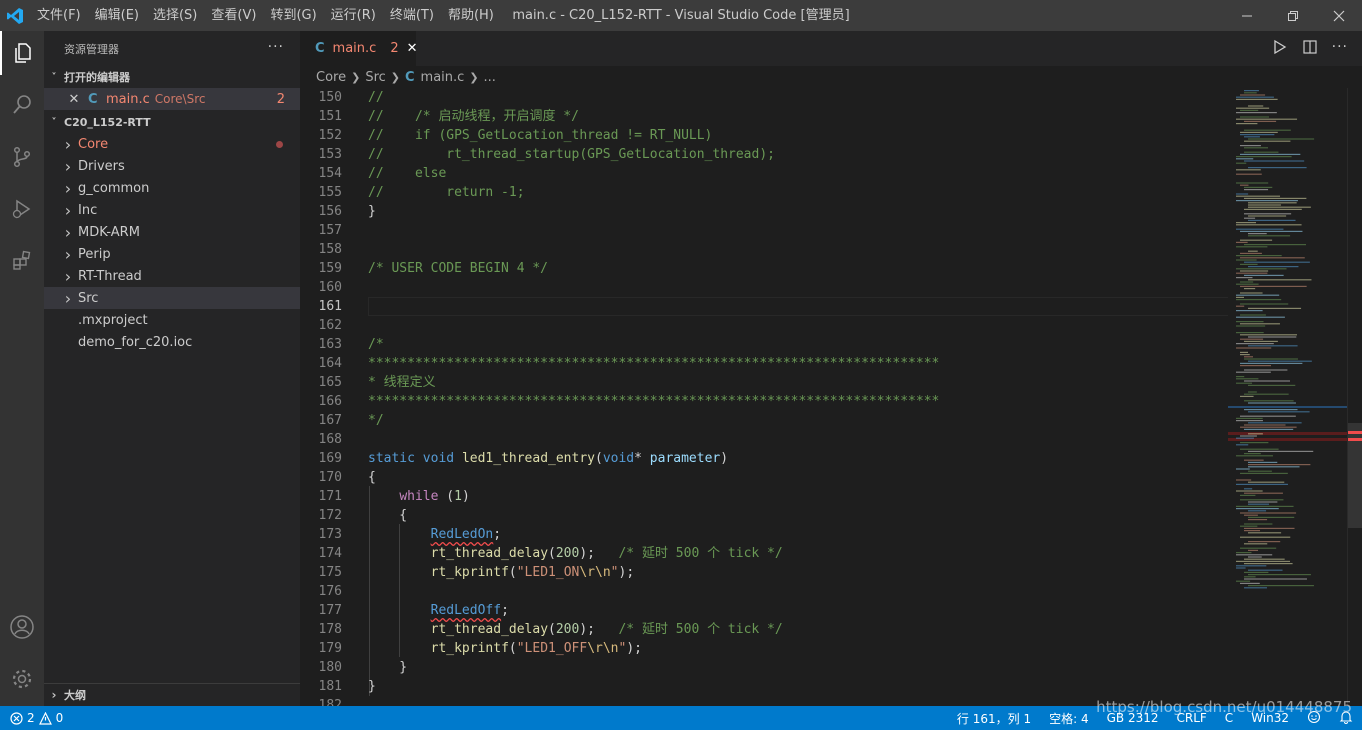 The height and width of the screenshot is (730, 1362). What do you see at coordinates (117, 15) in the screenshot?
I see `menu-edit: 编辑(E)` at bounding box center [117, 15].